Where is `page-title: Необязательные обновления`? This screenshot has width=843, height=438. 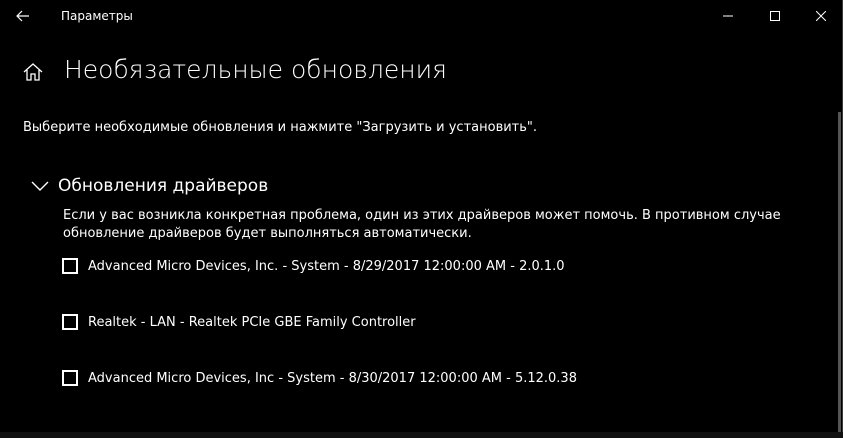
page-title: Необязательные обновления is located at coordinates (255, 69).